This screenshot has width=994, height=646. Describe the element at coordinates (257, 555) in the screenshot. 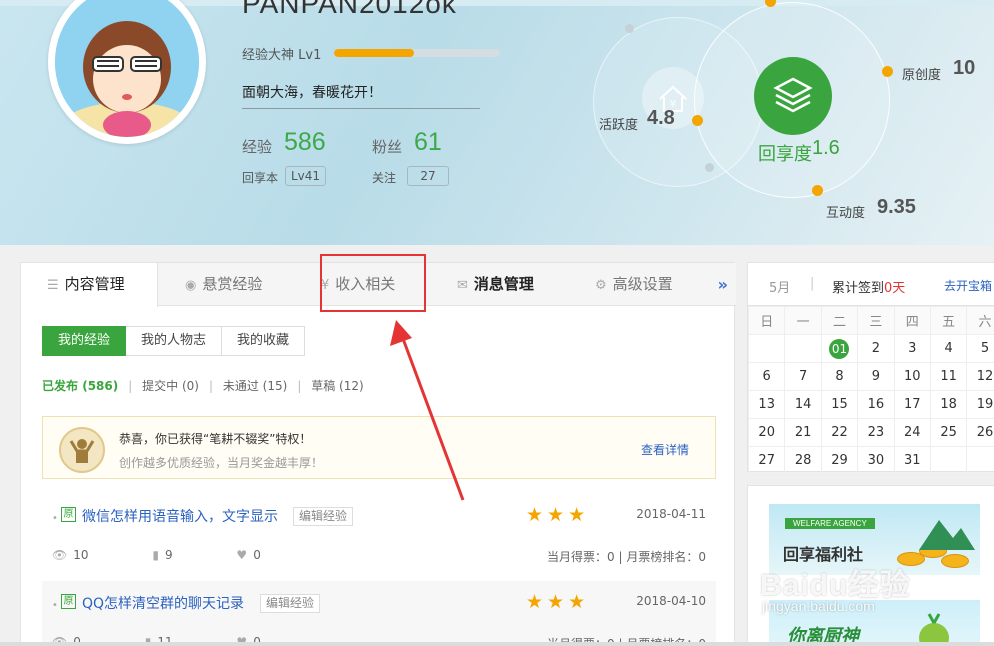

I see `like-count: 0` at that location.